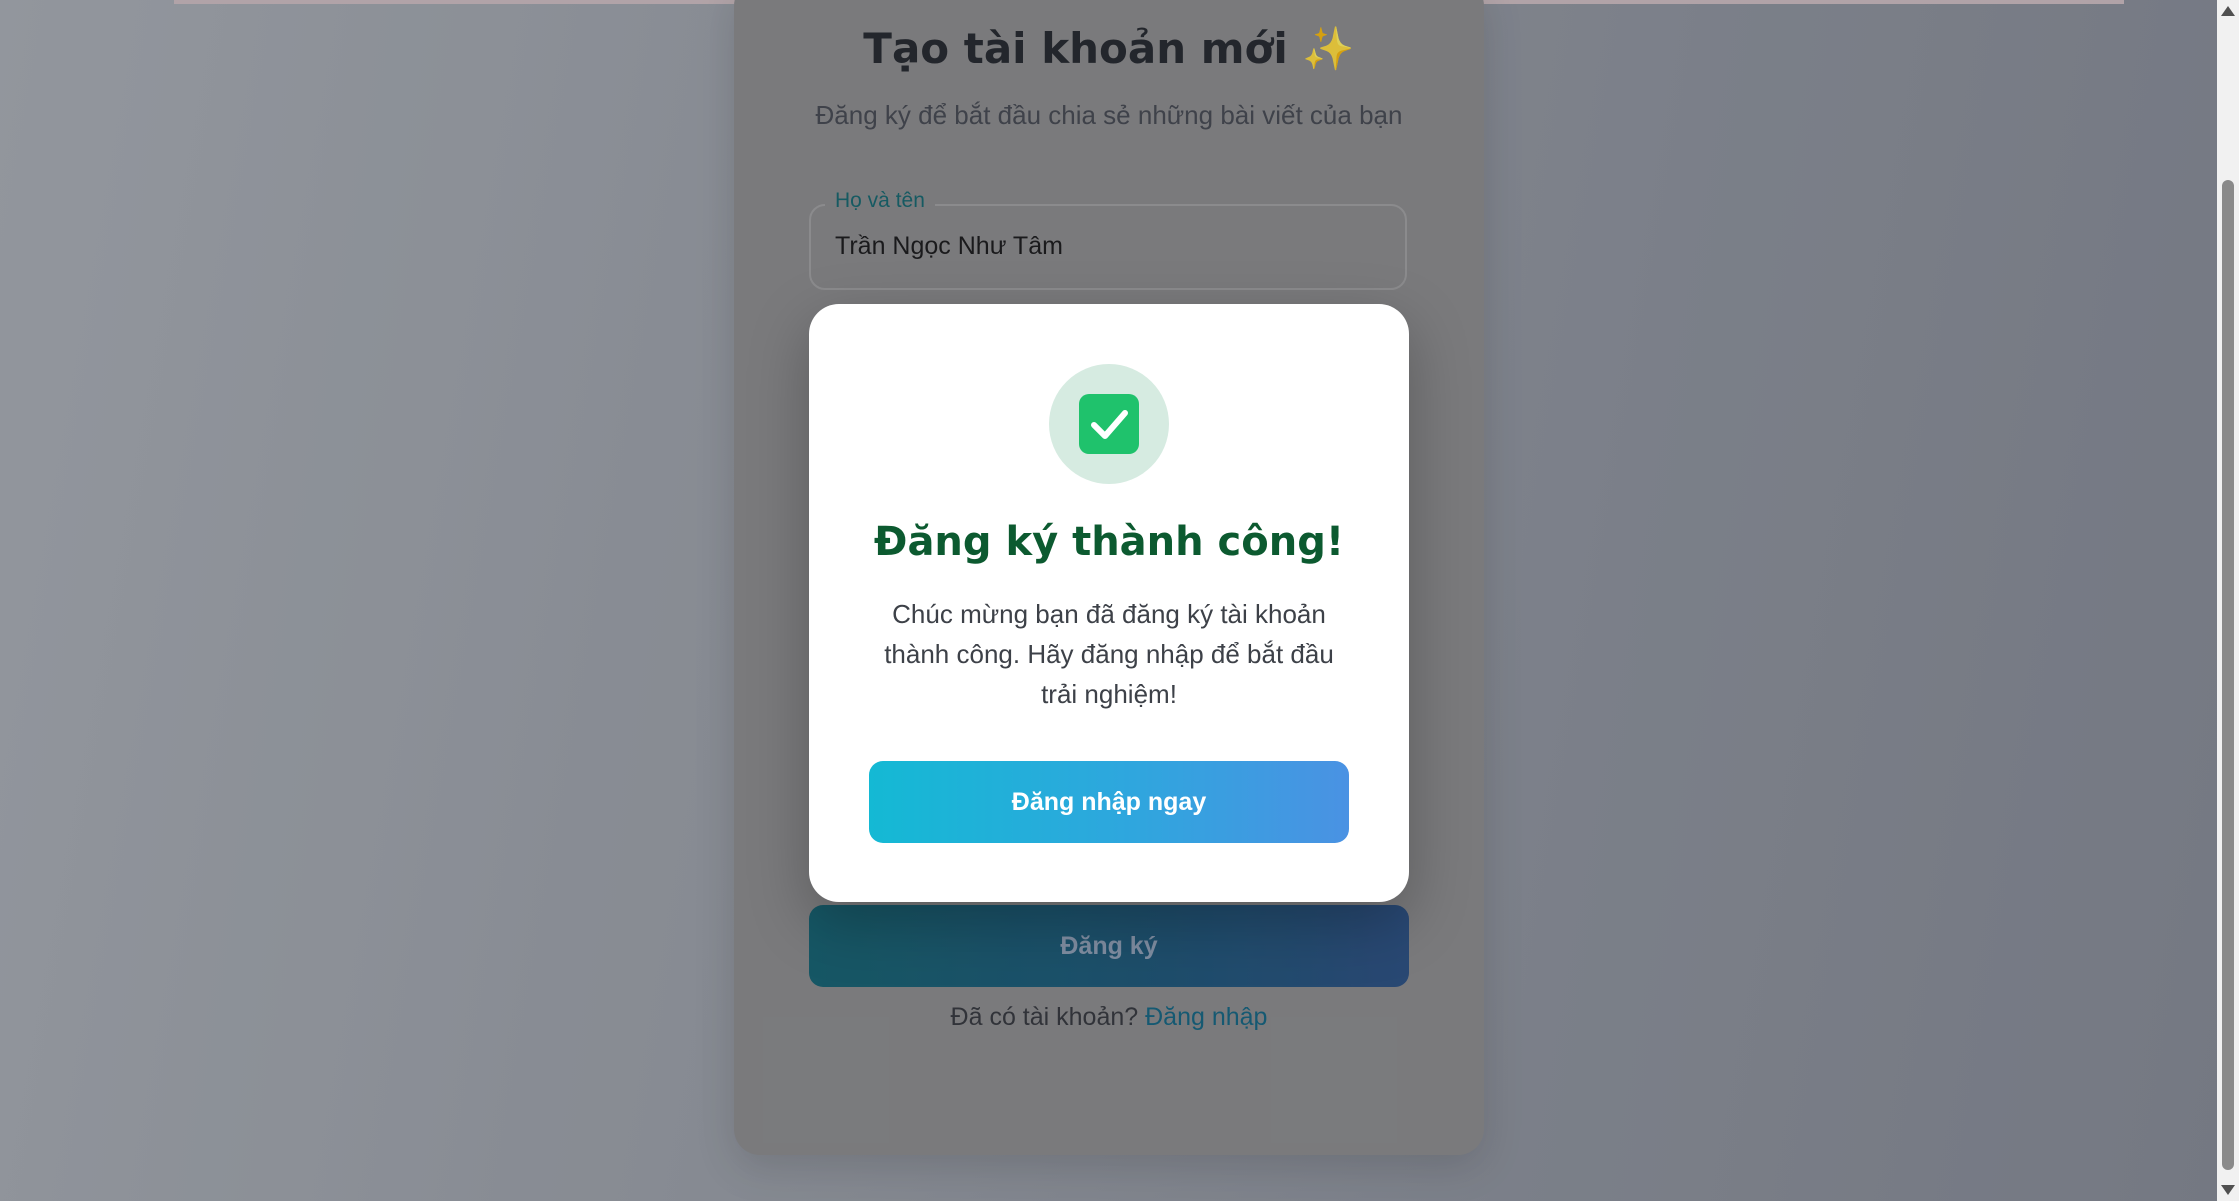  I want to click on vertical-scrollbar, so click(2228, 600).